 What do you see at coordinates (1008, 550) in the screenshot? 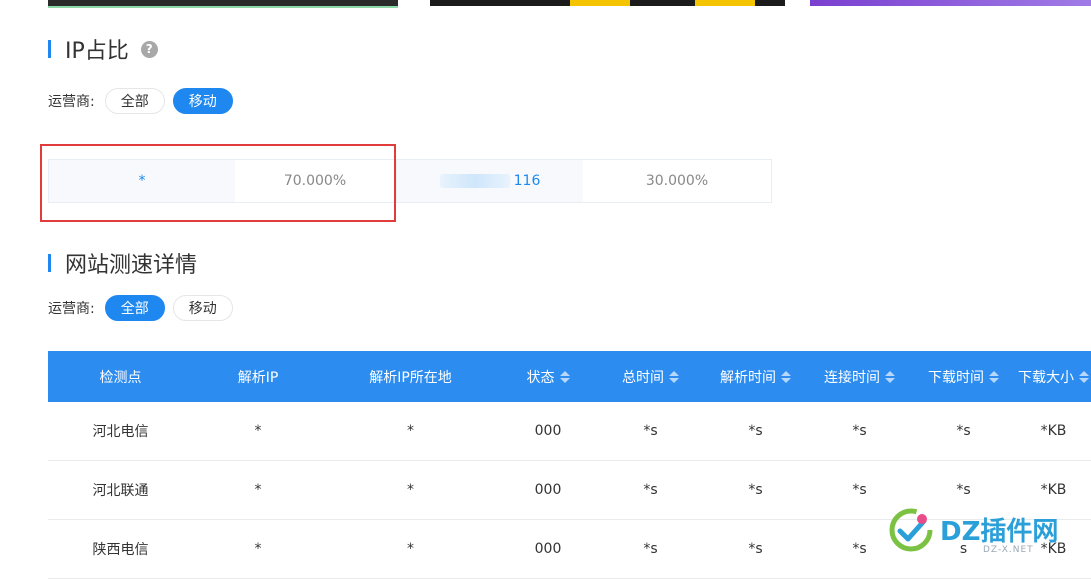
I see `watermark-url: DZ-X.NET` at bounding box center [1008, 550].